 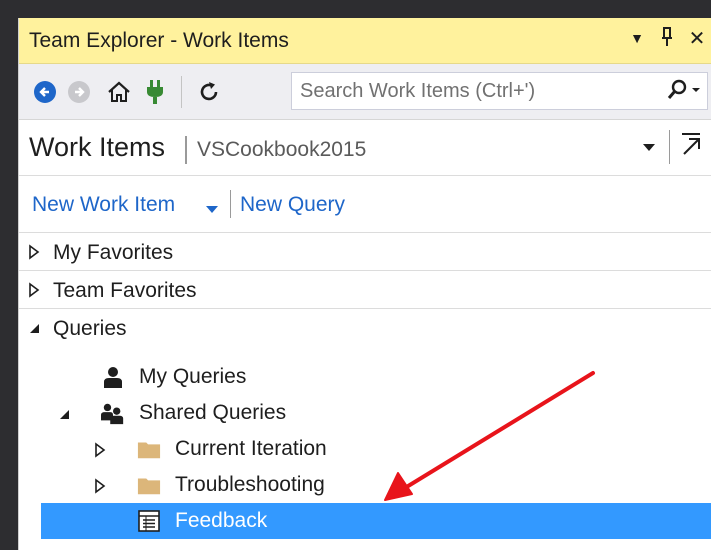 I want to click on forward-arrow-icon, so click(x=79, y=92).